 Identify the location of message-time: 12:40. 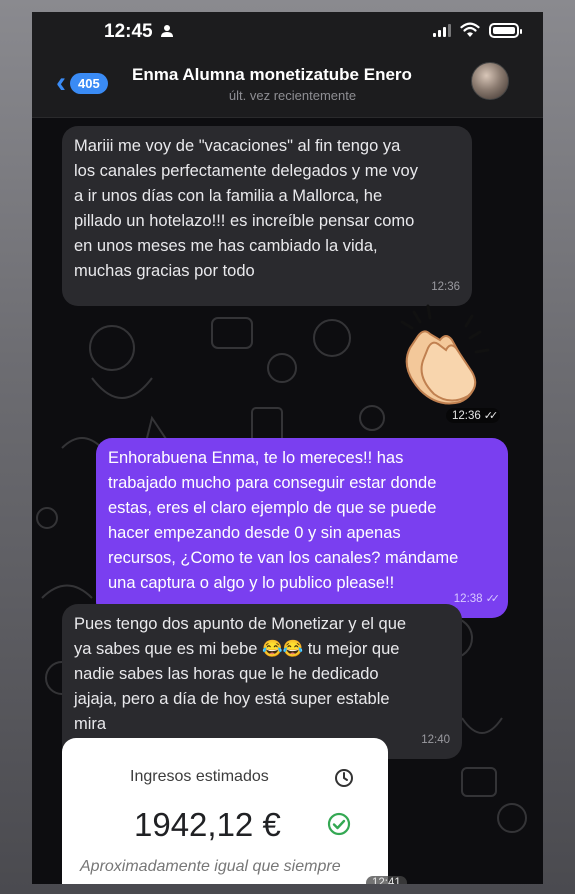
(435, 740).